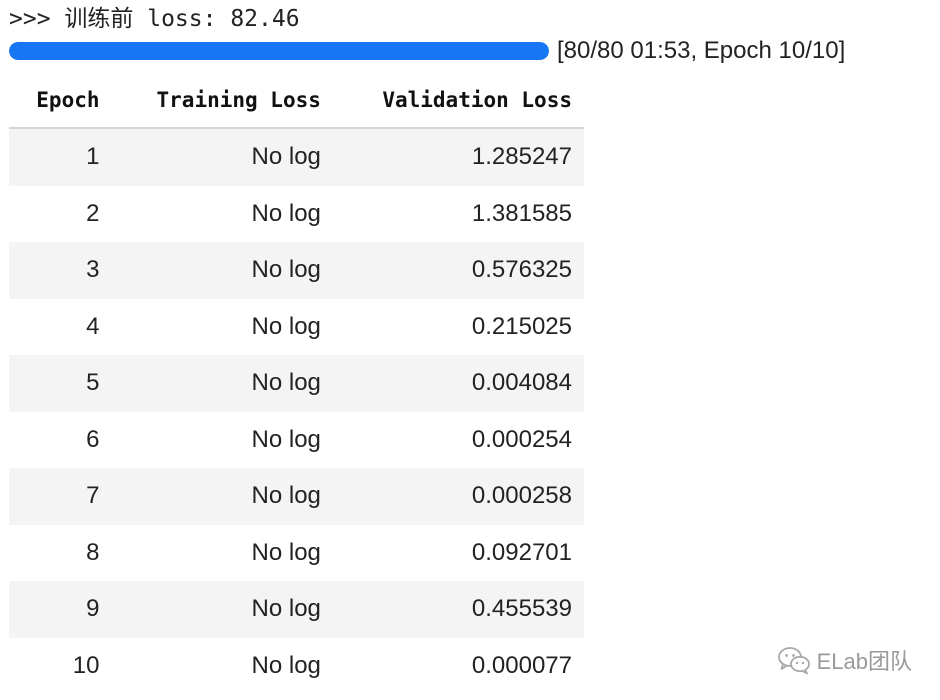 The image size is (940, 700). I want to click on training-progress: [80/80 01:53, Epoch 10/10], so click(427, 51).